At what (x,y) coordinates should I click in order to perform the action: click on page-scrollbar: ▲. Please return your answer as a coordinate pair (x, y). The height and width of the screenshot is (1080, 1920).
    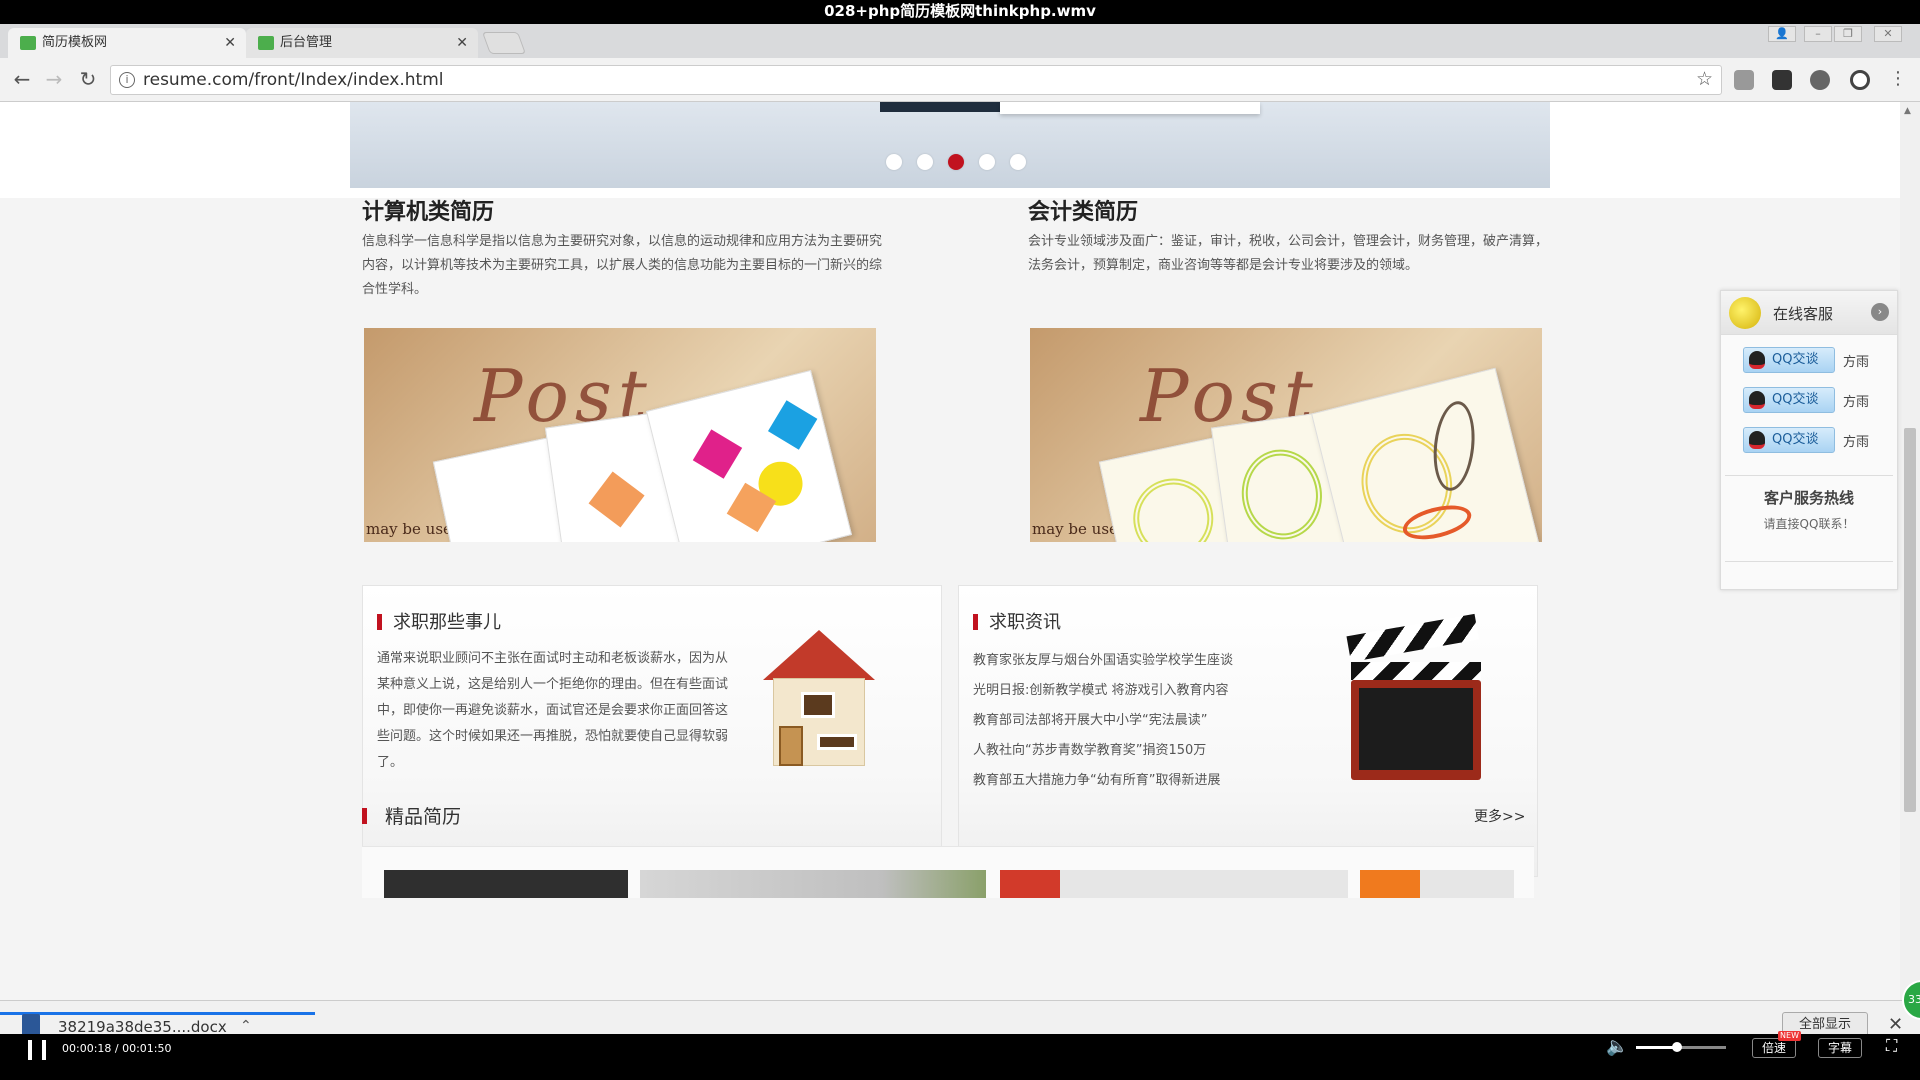
    Looking at the image, I should click on (1910, 551).